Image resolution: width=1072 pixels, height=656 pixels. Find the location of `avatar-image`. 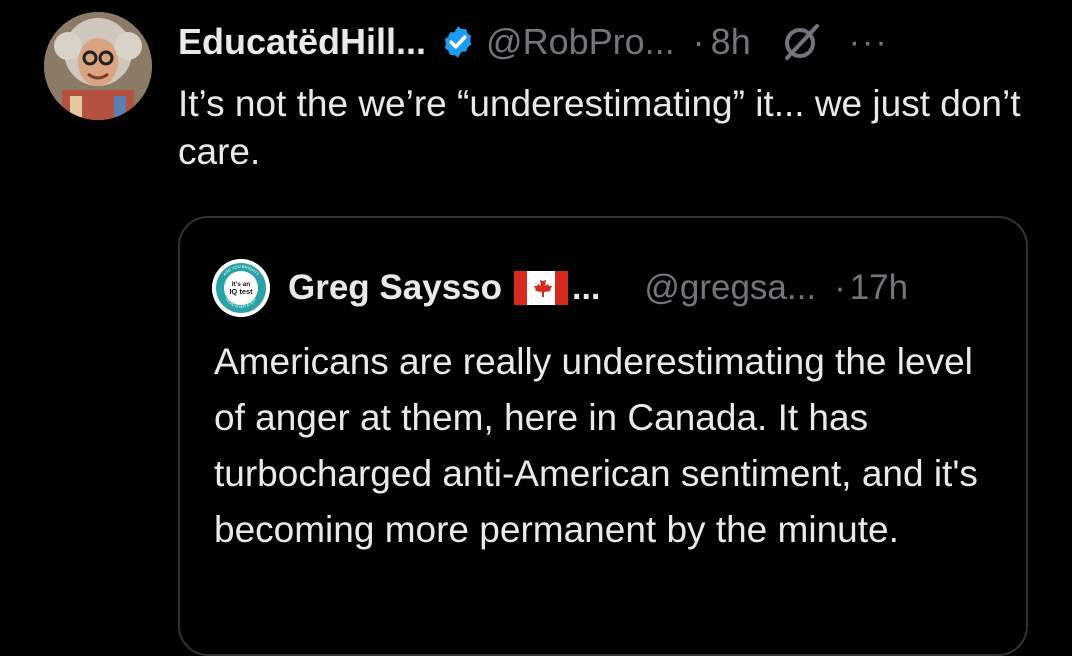

avatar-image is located at coordinates (98, 66).